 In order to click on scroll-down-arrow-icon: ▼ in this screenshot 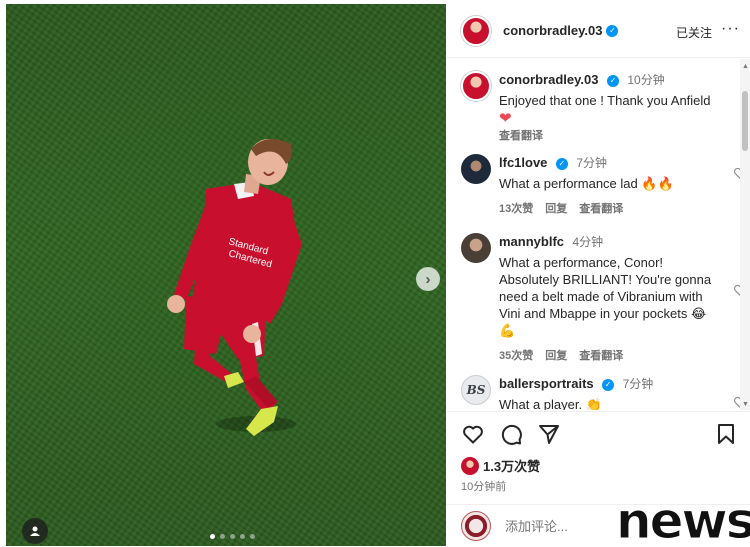, I will do `click(745, 404)`.